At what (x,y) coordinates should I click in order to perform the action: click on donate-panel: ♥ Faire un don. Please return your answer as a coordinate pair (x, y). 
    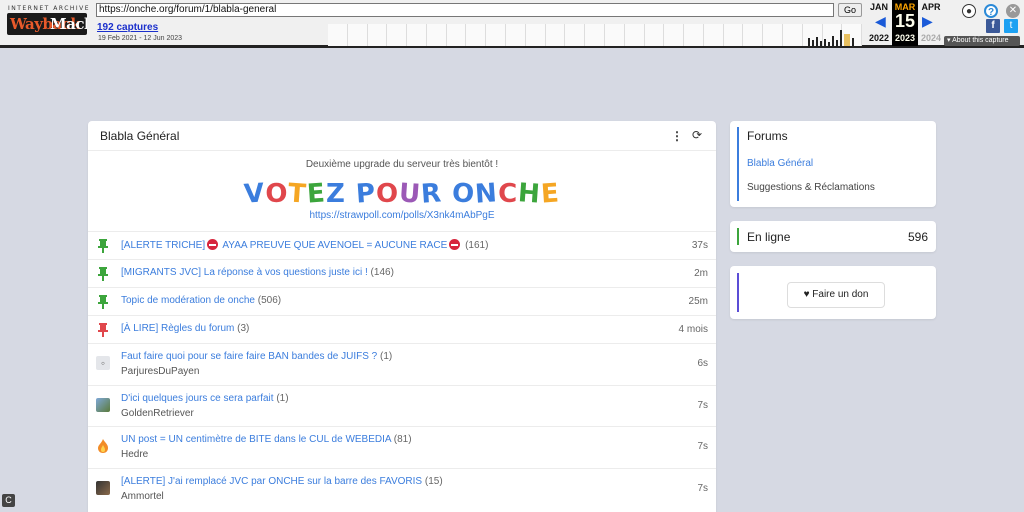
    Looking at the image, I should click on (833, 292).